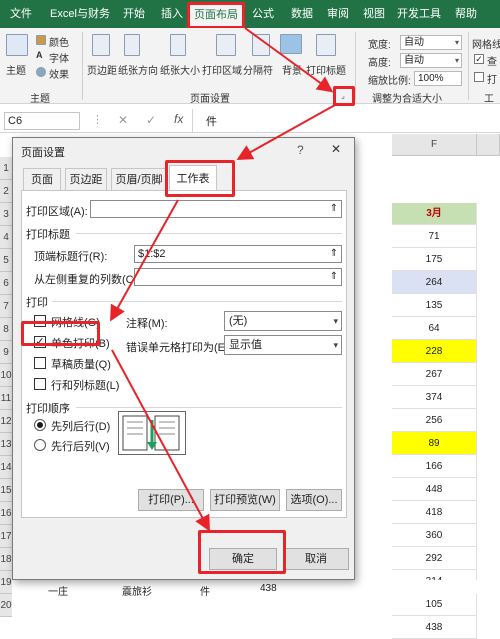 Image resolution: width=500 pixels, height=639 pixels. I want to click on arrow-sheet-tab-to-bw, so click(144, 260).